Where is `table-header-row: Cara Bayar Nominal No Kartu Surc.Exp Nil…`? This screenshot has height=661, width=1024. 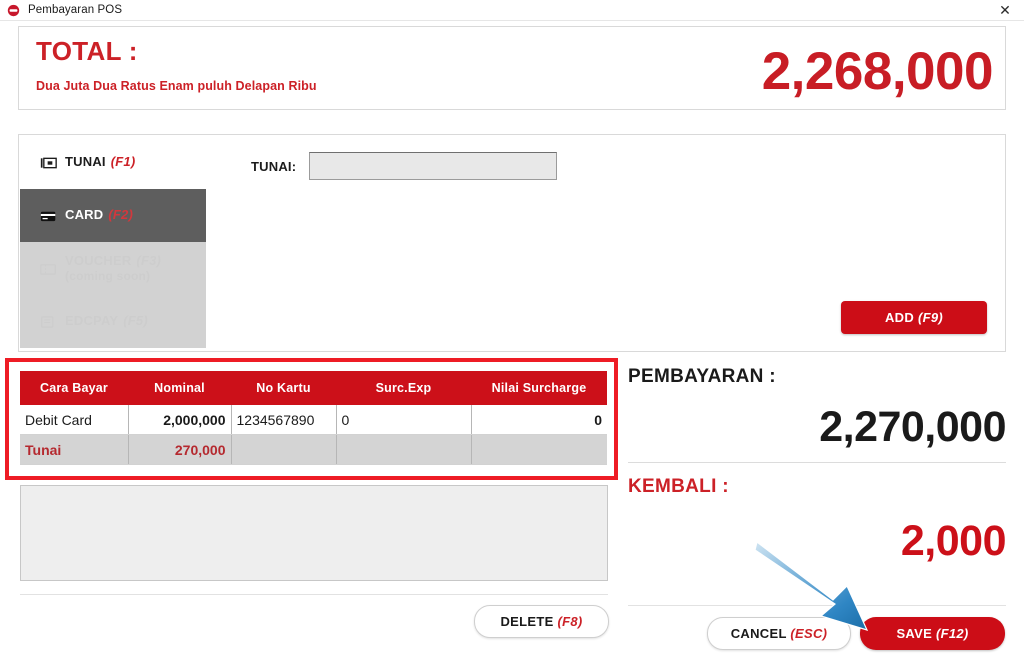 table-header-row: Cara Bayar Nominal No Kartu Surc.Exp Nil… is located at coordinates (313, 388).